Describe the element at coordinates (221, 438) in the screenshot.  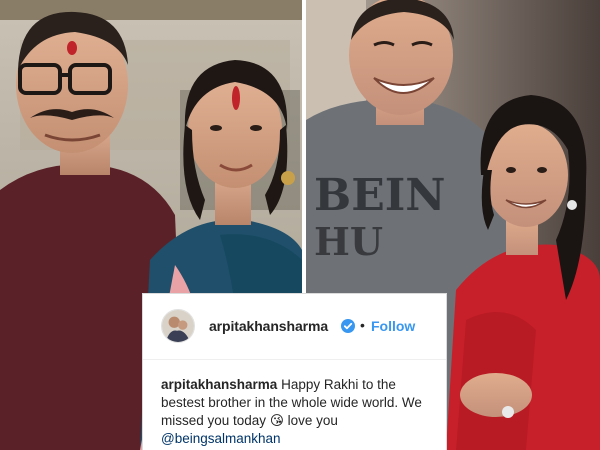
I see `mention-link: @beingsalmankhan` at that location.